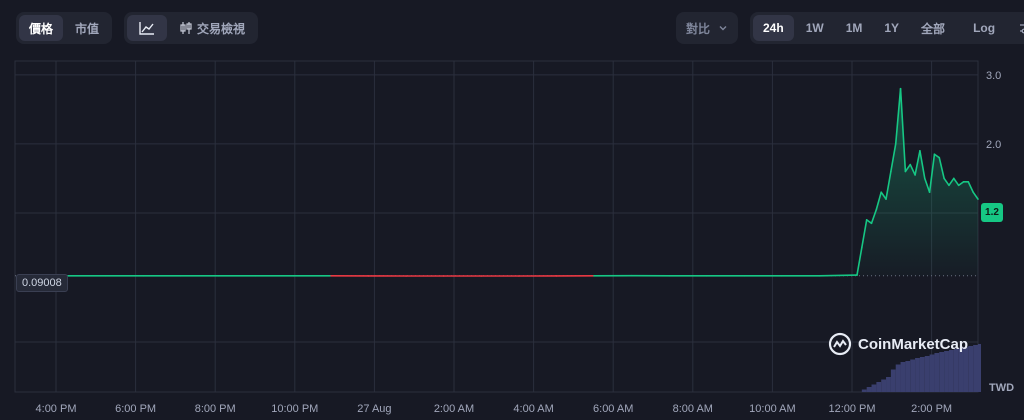 This screenshot has height=420, width=1024. What do you see at coordinates (374, 409) in the screenshot?
I see `x-tick-label: 27 Aug` at bounding box center [374, 409].